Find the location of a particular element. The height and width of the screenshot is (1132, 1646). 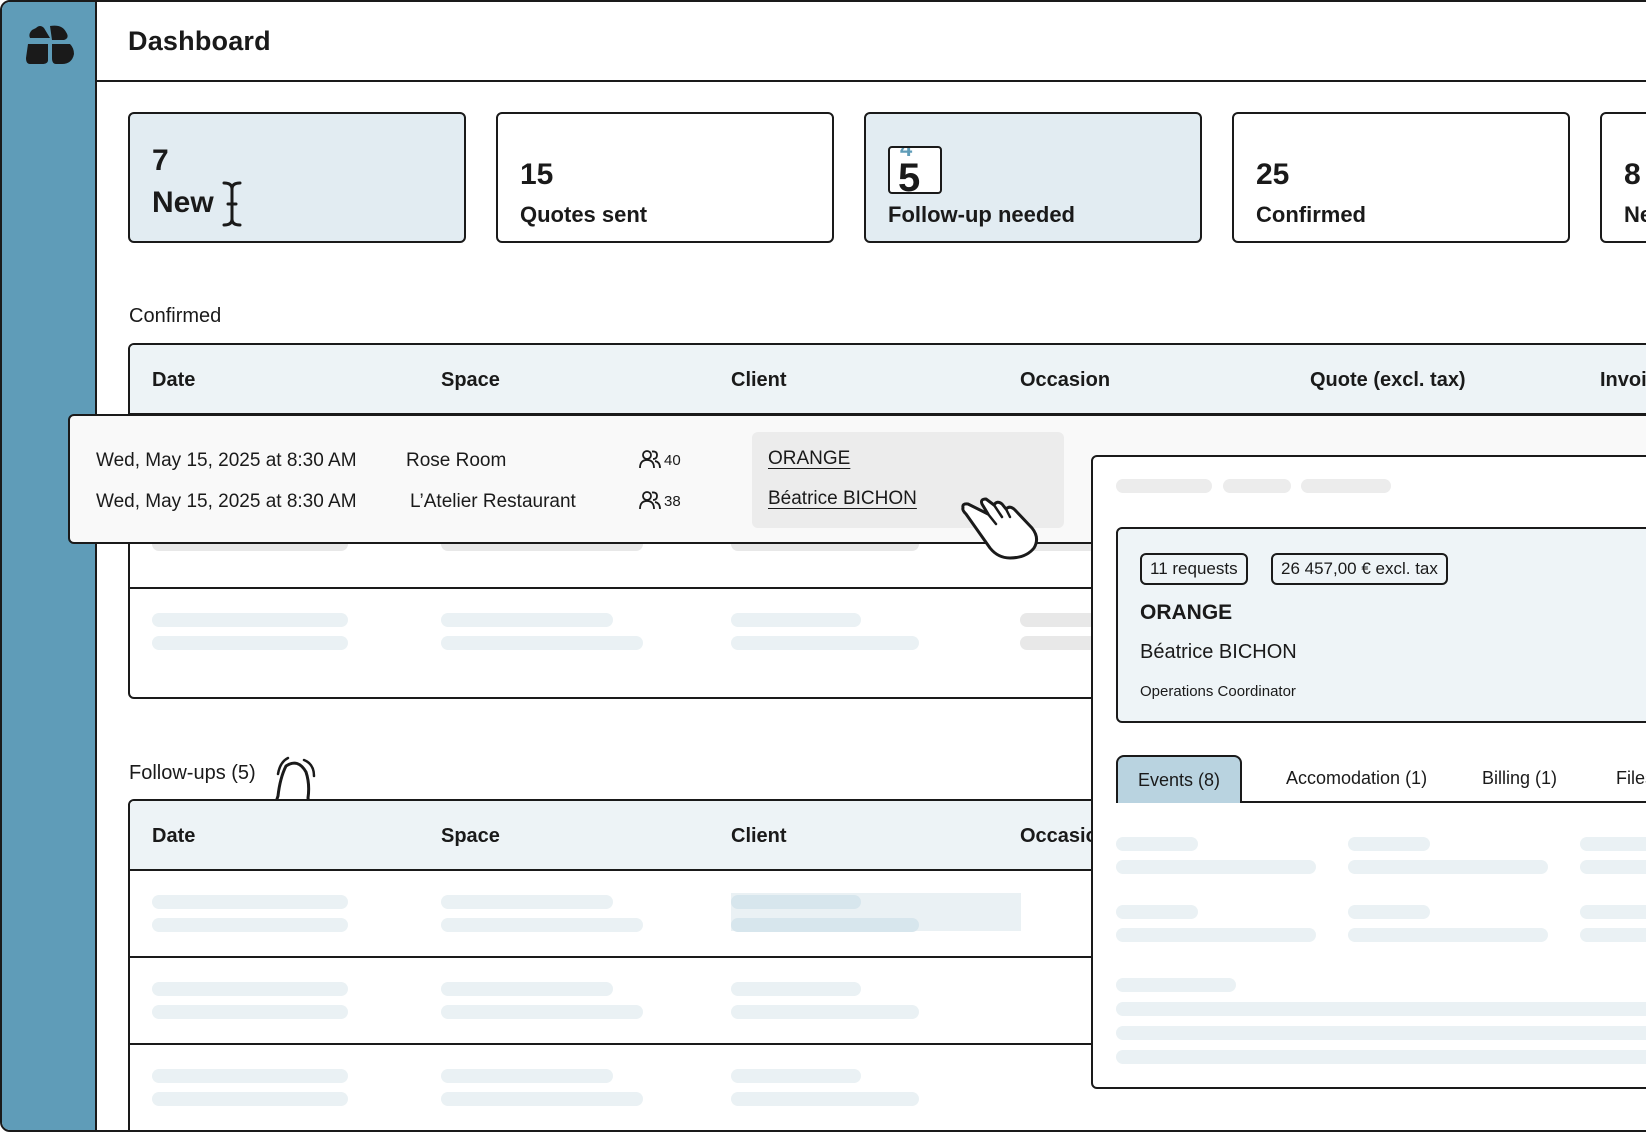

stat-label: New is located at coordinates (183, 202).